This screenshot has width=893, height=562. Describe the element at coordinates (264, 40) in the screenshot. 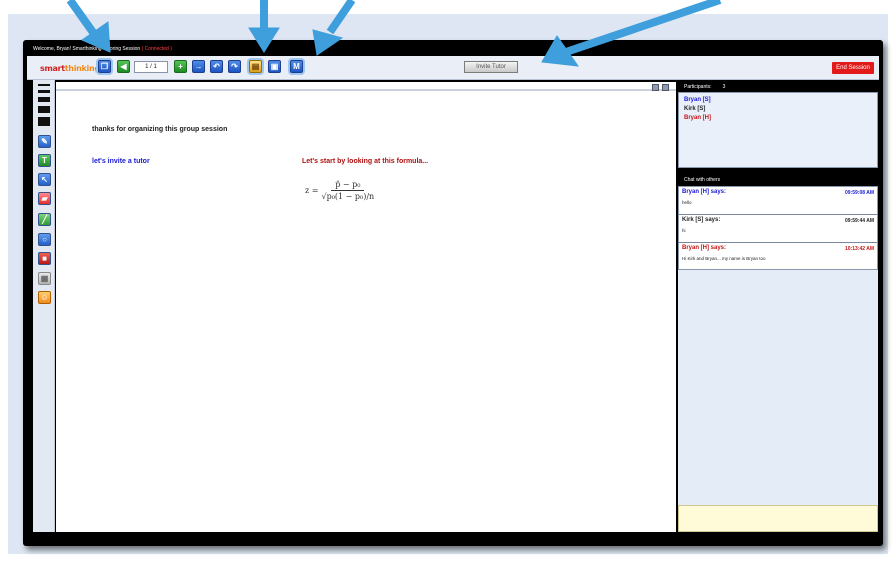

I see `arrowhead-upload` at that location.